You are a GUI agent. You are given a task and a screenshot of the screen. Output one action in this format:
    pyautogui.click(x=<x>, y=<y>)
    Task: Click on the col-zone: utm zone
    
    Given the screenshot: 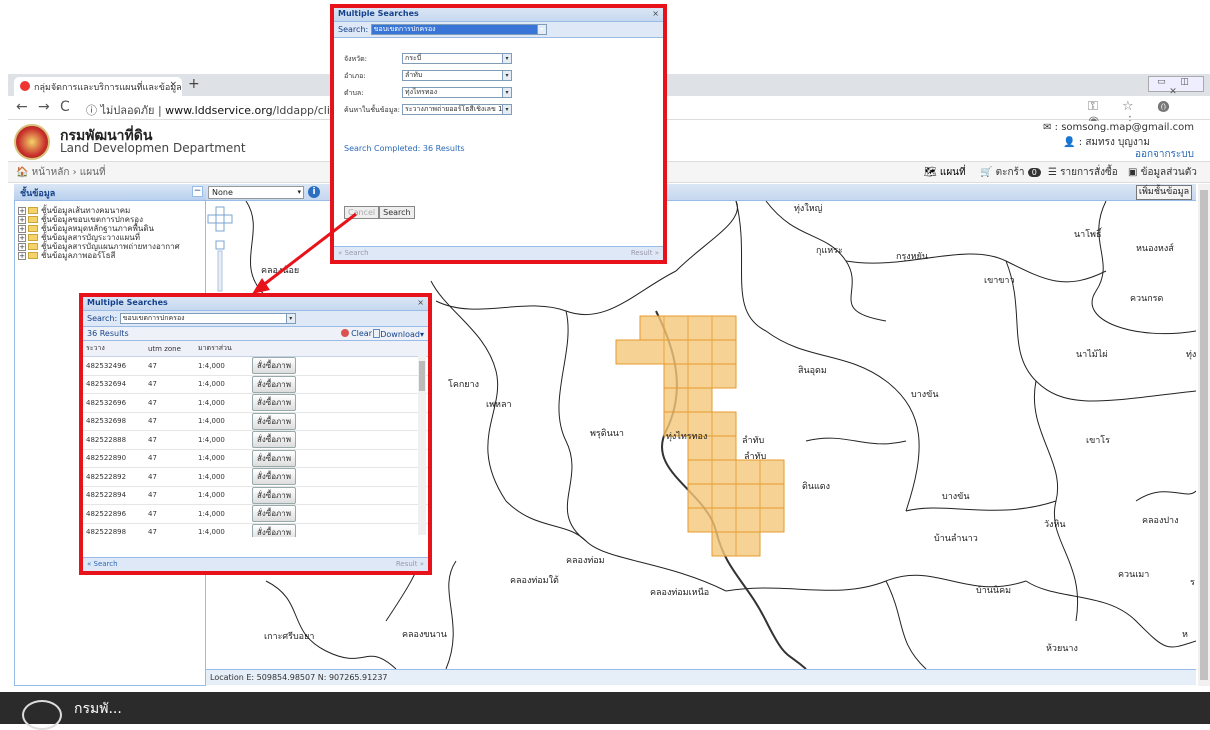 What is the action you would take?
    pyautogui.click(x=170, y=349)
    